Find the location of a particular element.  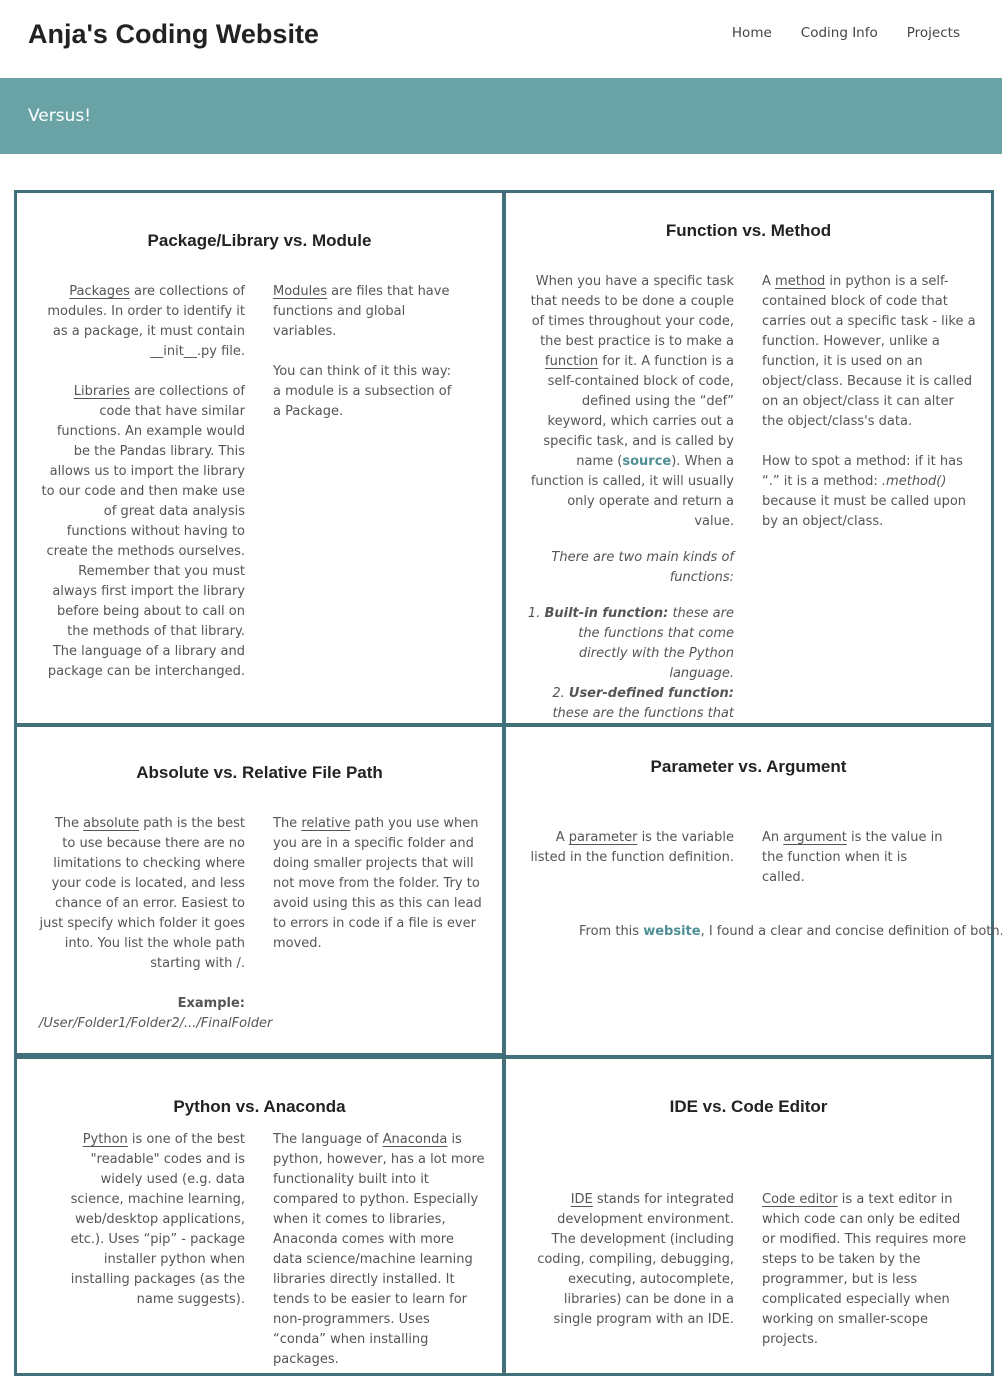

parameter-desc-a: A is located at coordinates (562, 837).